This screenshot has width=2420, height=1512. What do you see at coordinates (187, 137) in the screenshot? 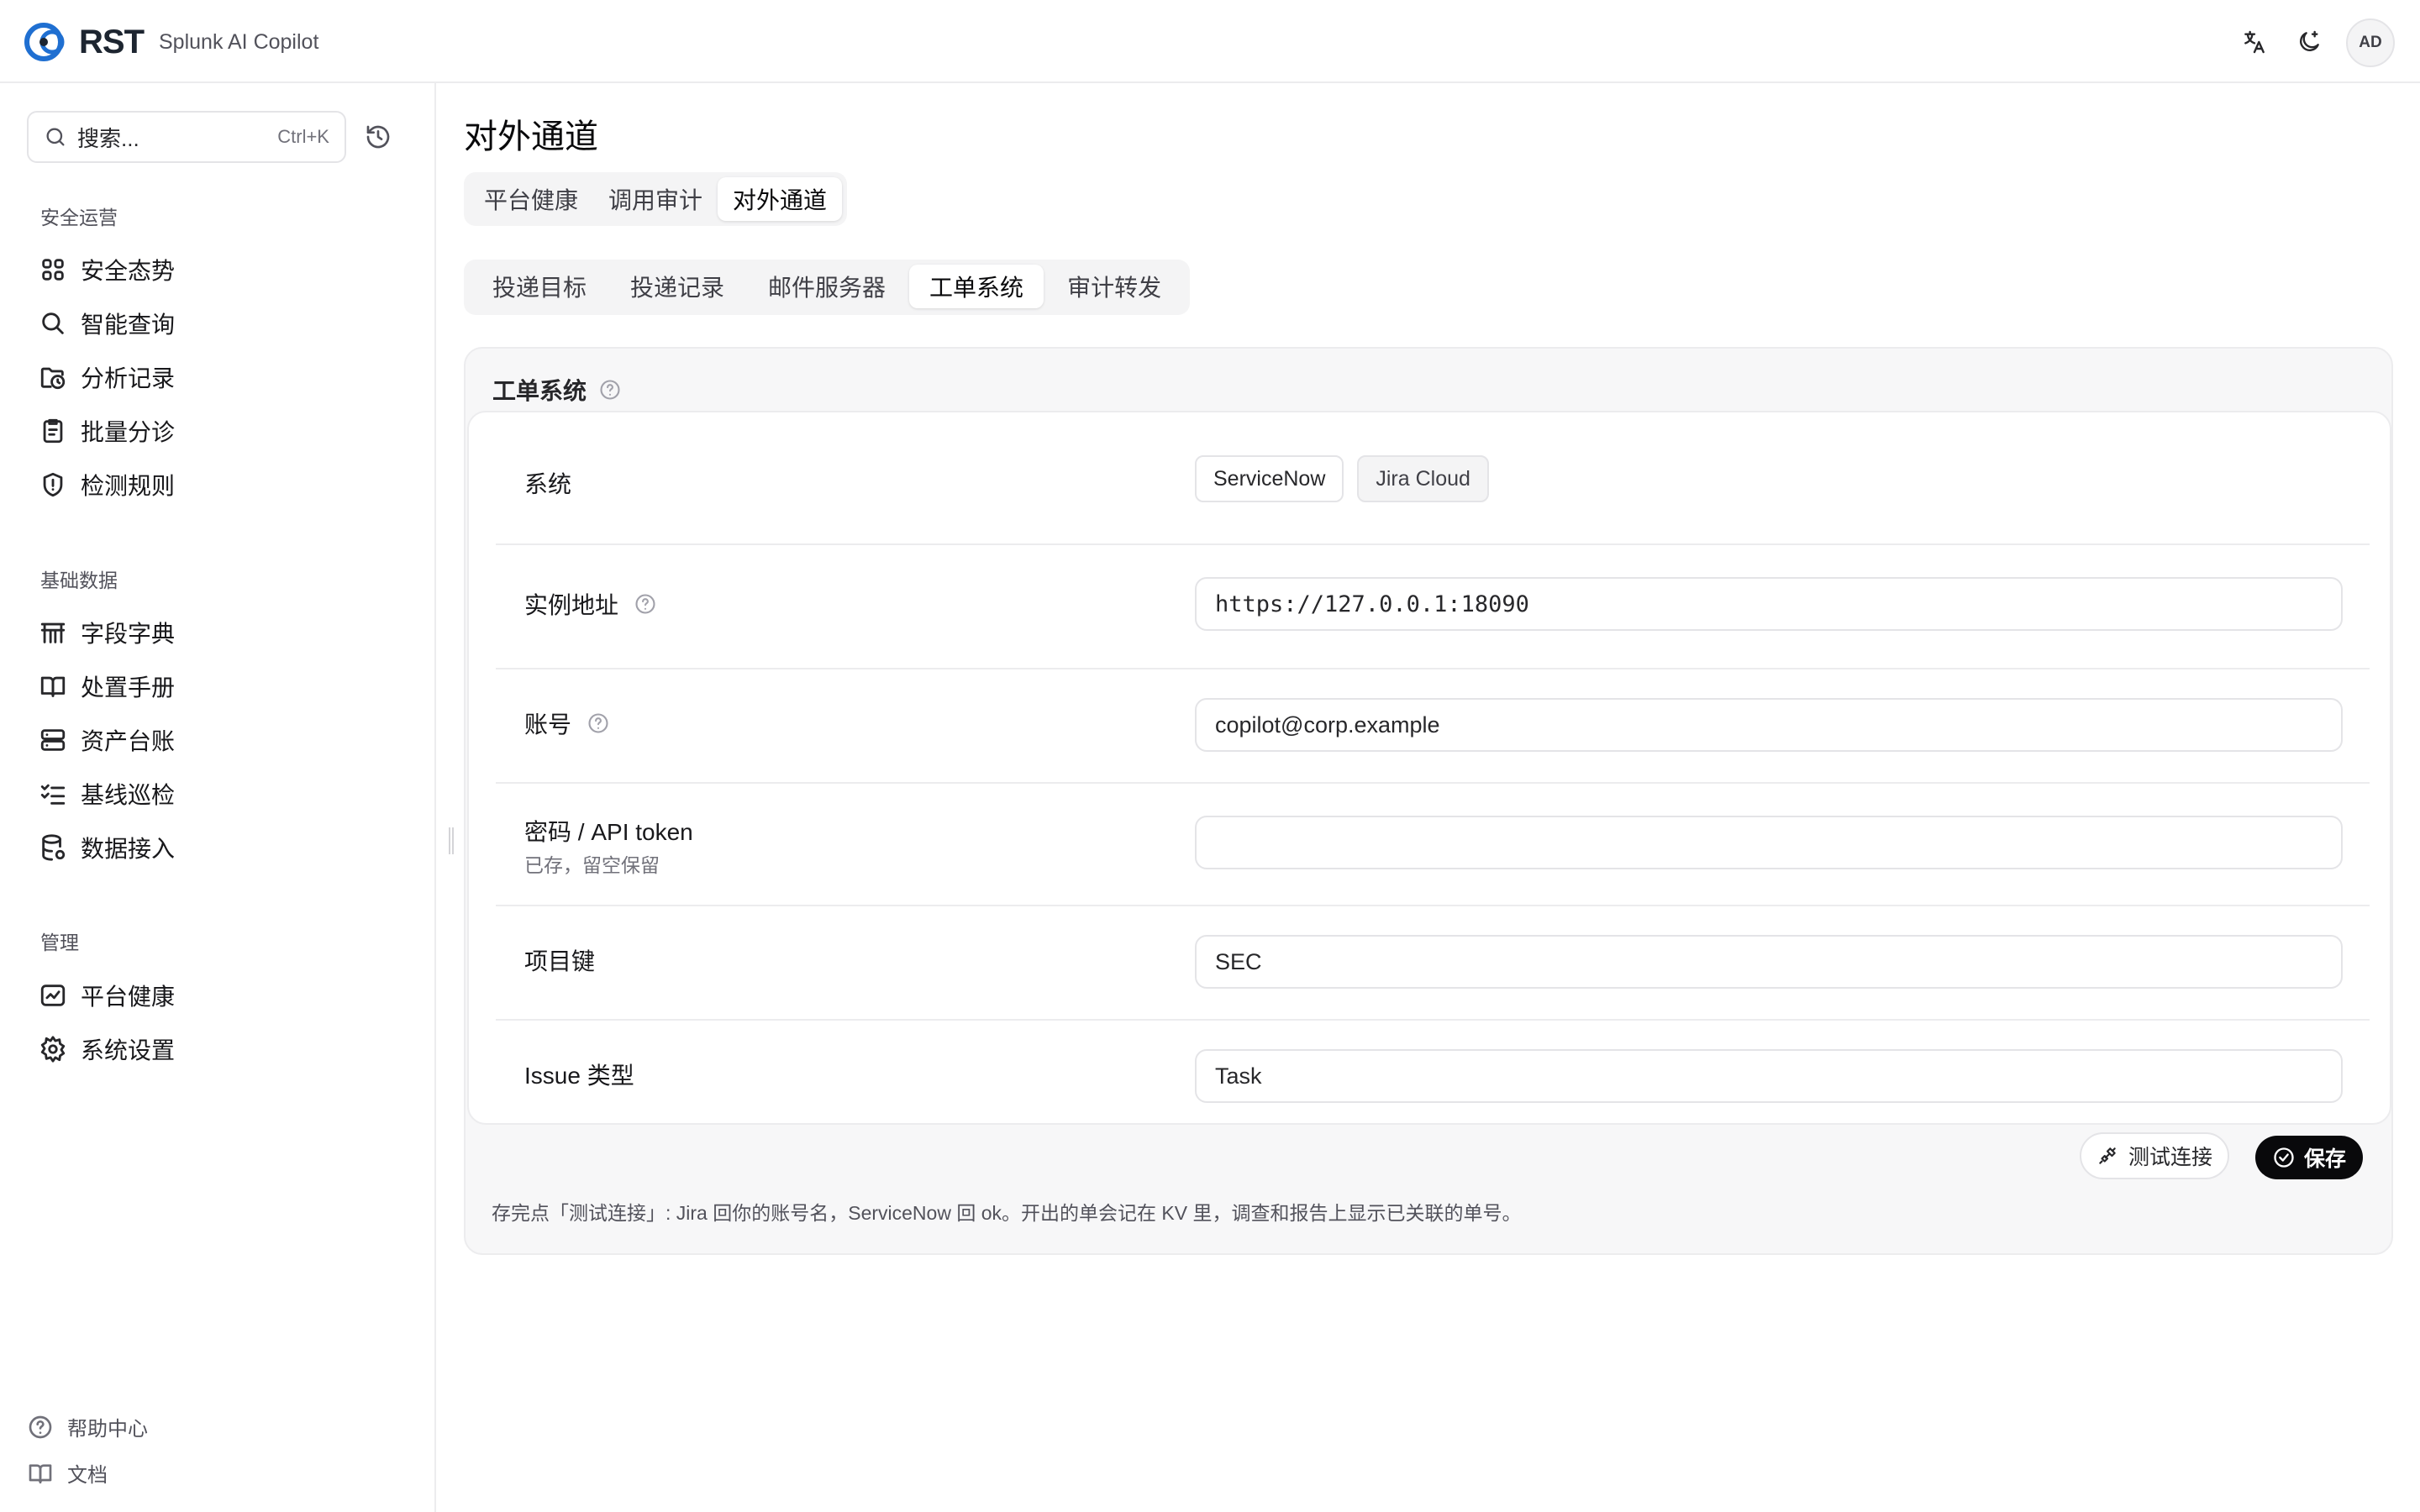
I see `search-input: 搜索... Ctrl+K` at bounding box center [187, 137].